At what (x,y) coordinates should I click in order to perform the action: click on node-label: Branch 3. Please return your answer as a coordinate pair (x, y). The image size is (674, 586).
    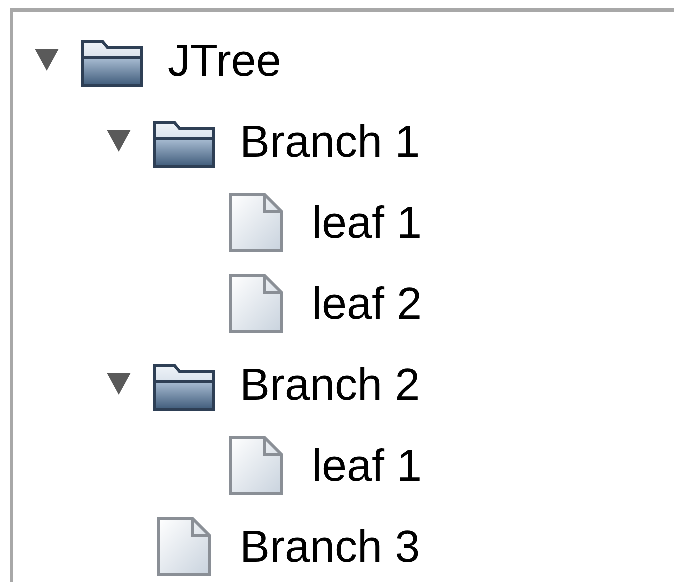
    Looking at the image, I should click on (330, 546).